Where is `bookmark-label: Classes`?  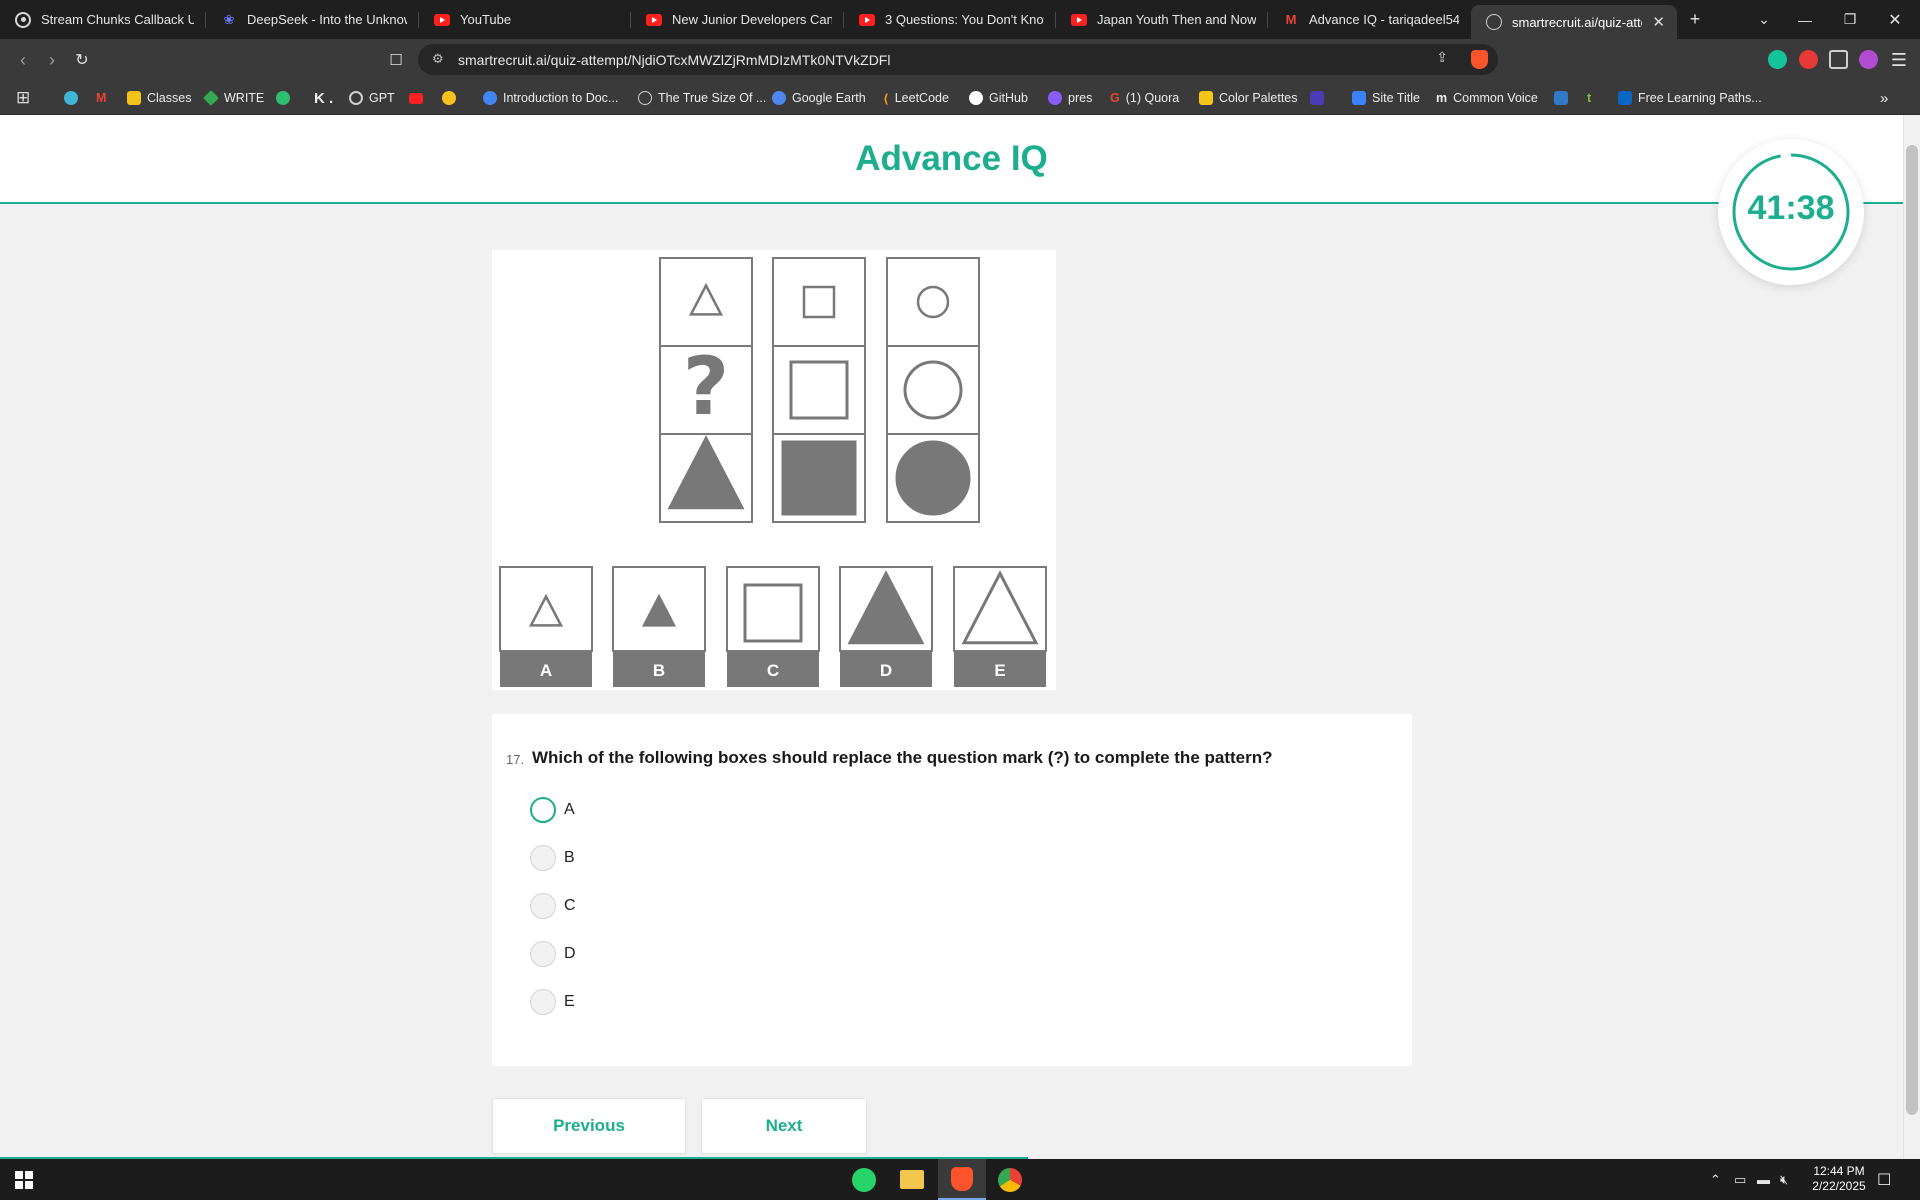
bookmark-label: Classes is located at coordinates (169, 98).